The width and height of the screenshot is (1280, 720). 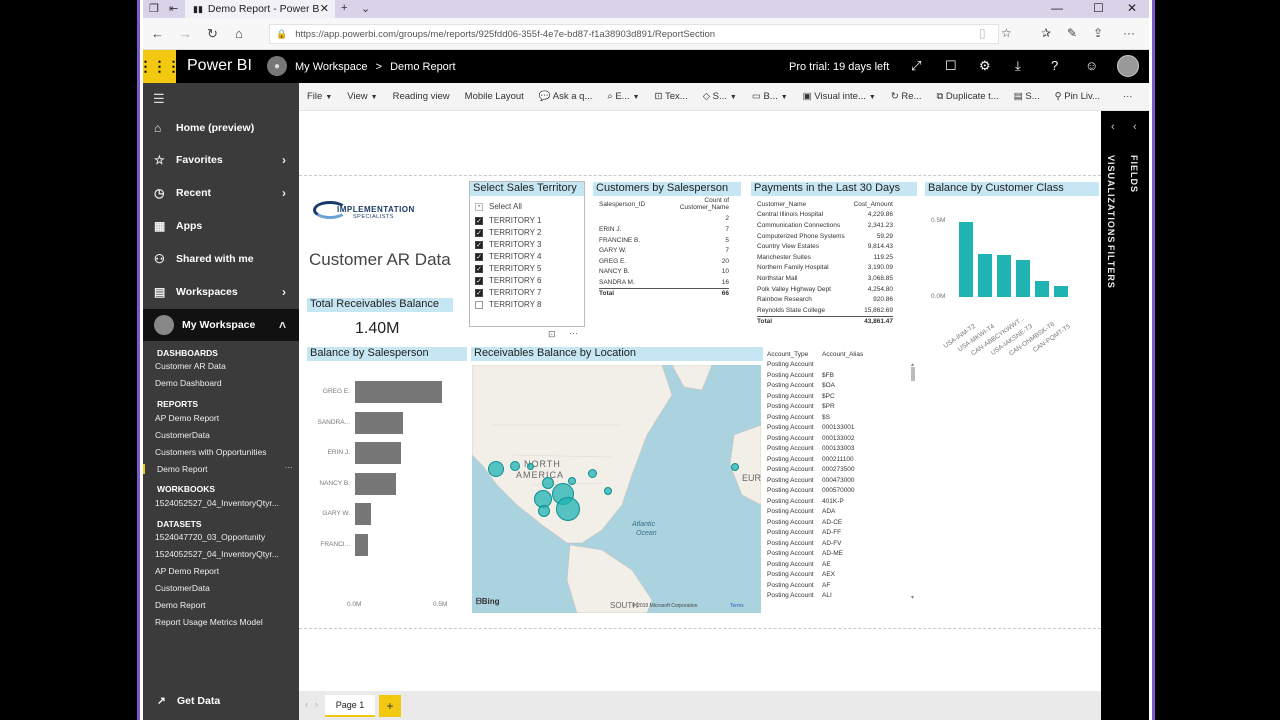 What do you see at coordinates (182, 588) in the screenshot?
I see `dataset-item: CustomerData` at bounding box center [182, 588].